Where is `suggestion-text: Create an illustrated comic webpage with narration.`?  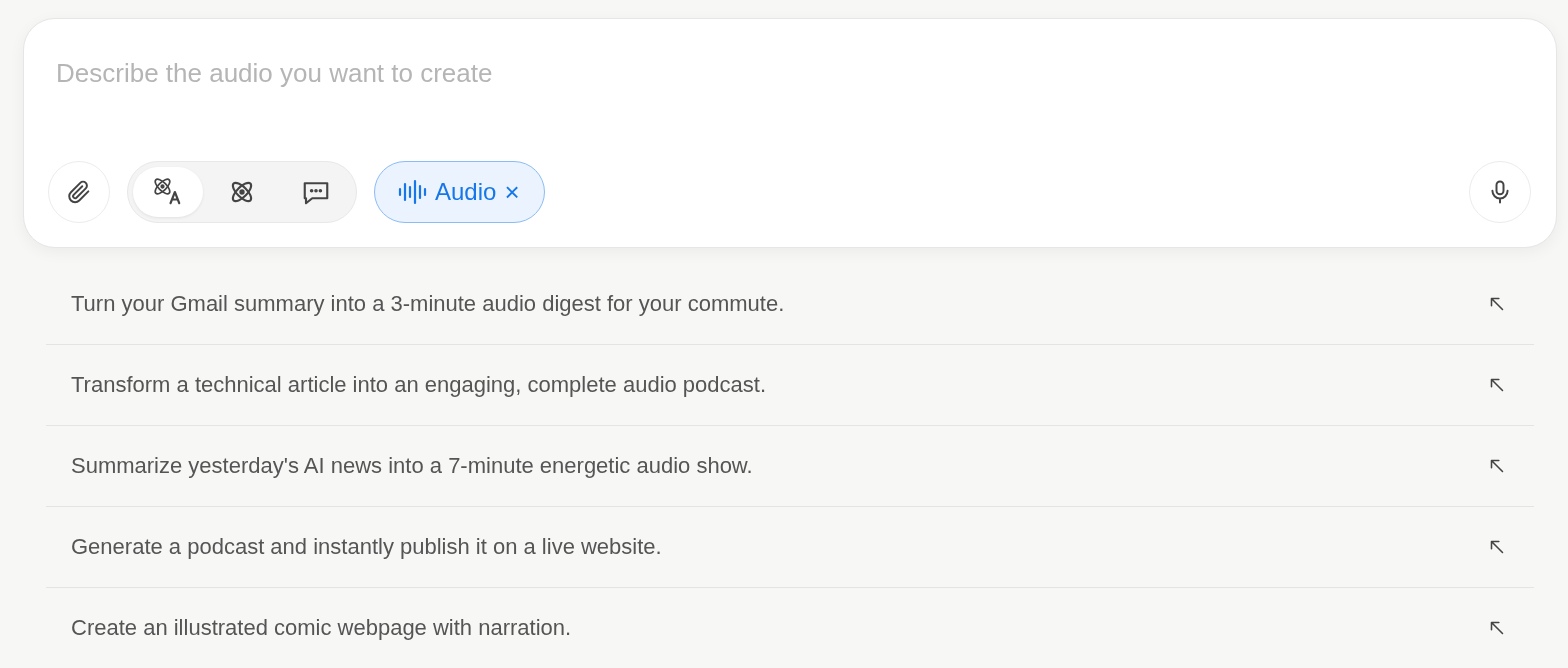 suggestion-text: Create an illustrated comic webpage with narration. is located at coordinates (322, 628).